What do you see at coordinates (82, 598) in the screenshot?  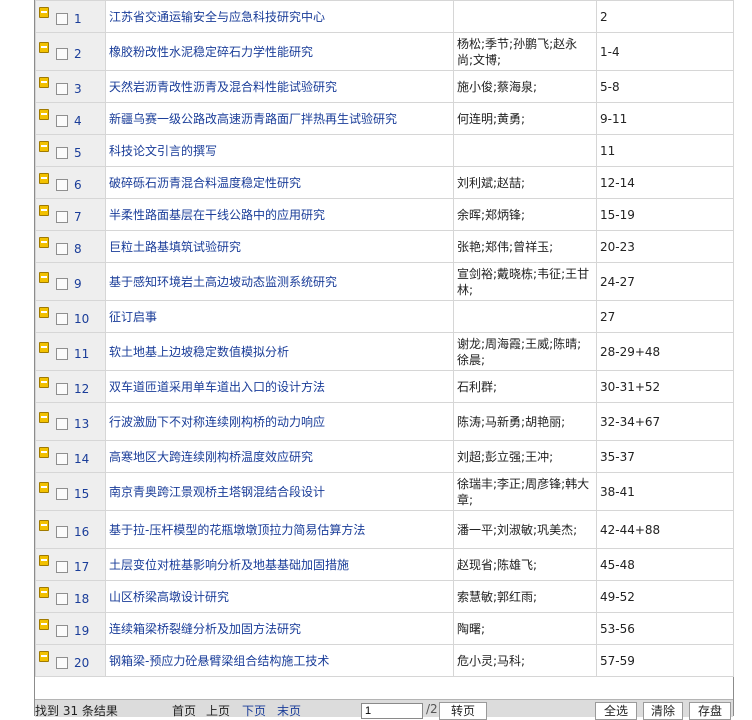 I see `row-index: 18` at bounding box center [82, 598].